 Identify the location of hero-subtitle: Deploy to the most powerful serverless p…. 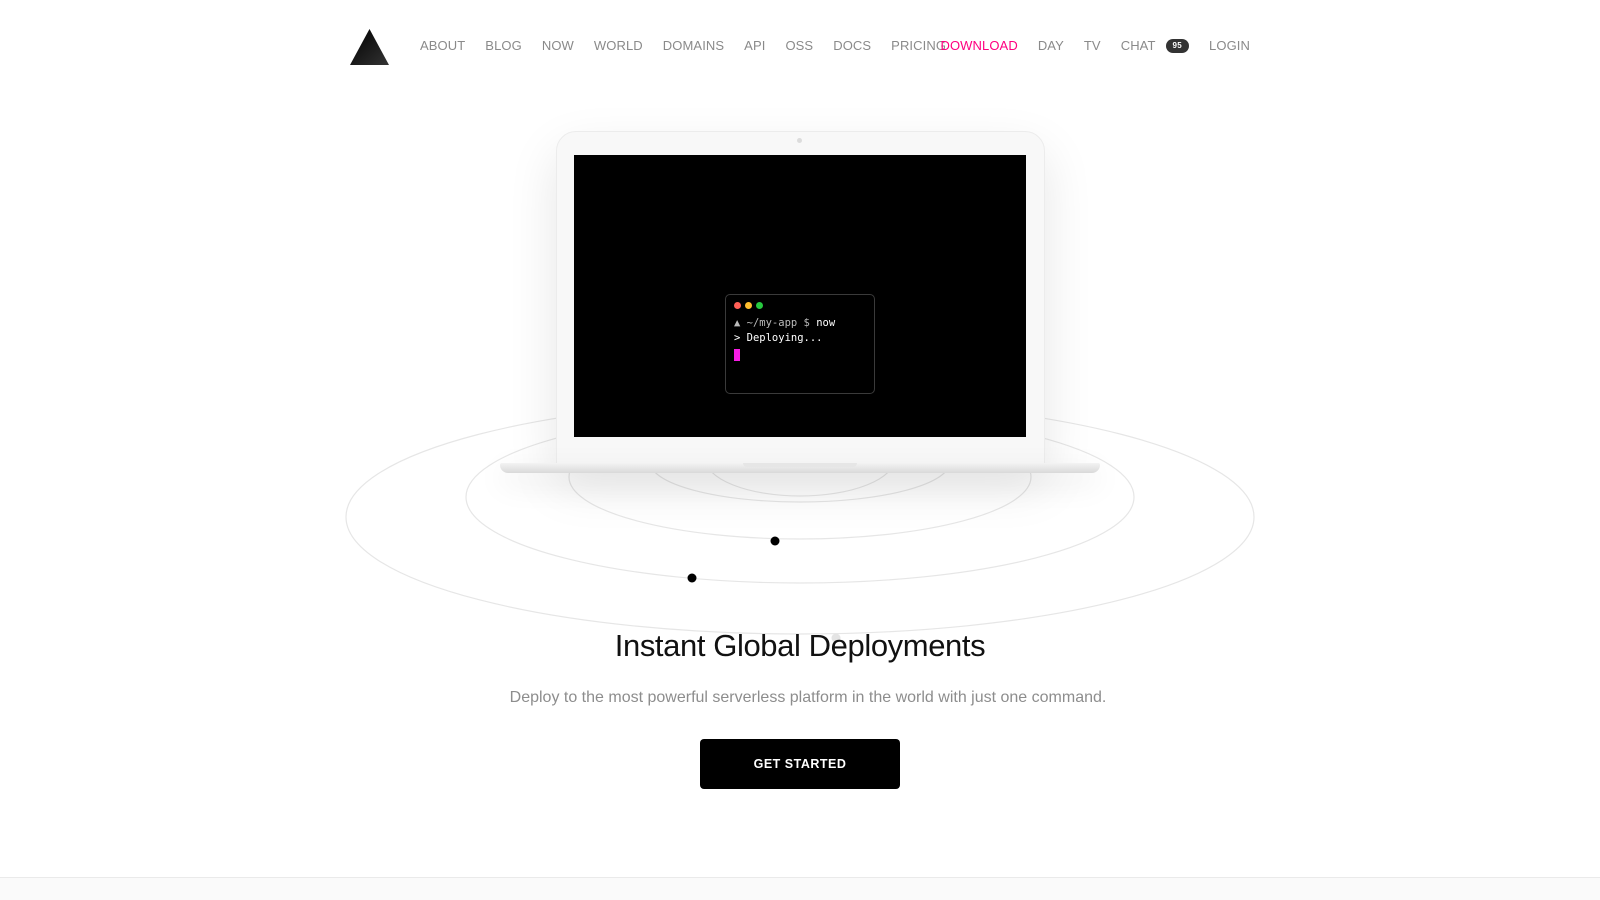
(808, 697).